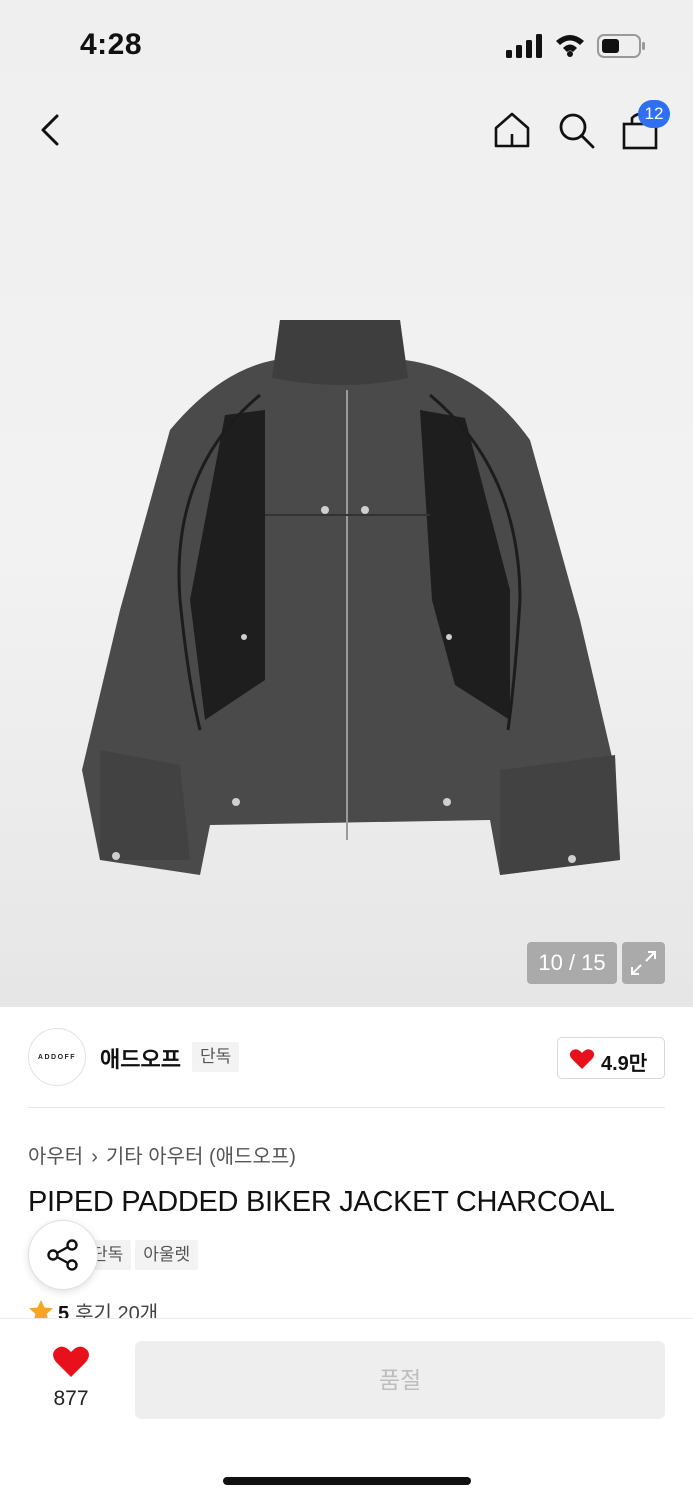 This screenshot has height=1500, width=693. What do you see at coordinates (167, 1255) in the screenshot?
I see `product-tag-outlet: 아울렛` at bounding box center [167, 1255].